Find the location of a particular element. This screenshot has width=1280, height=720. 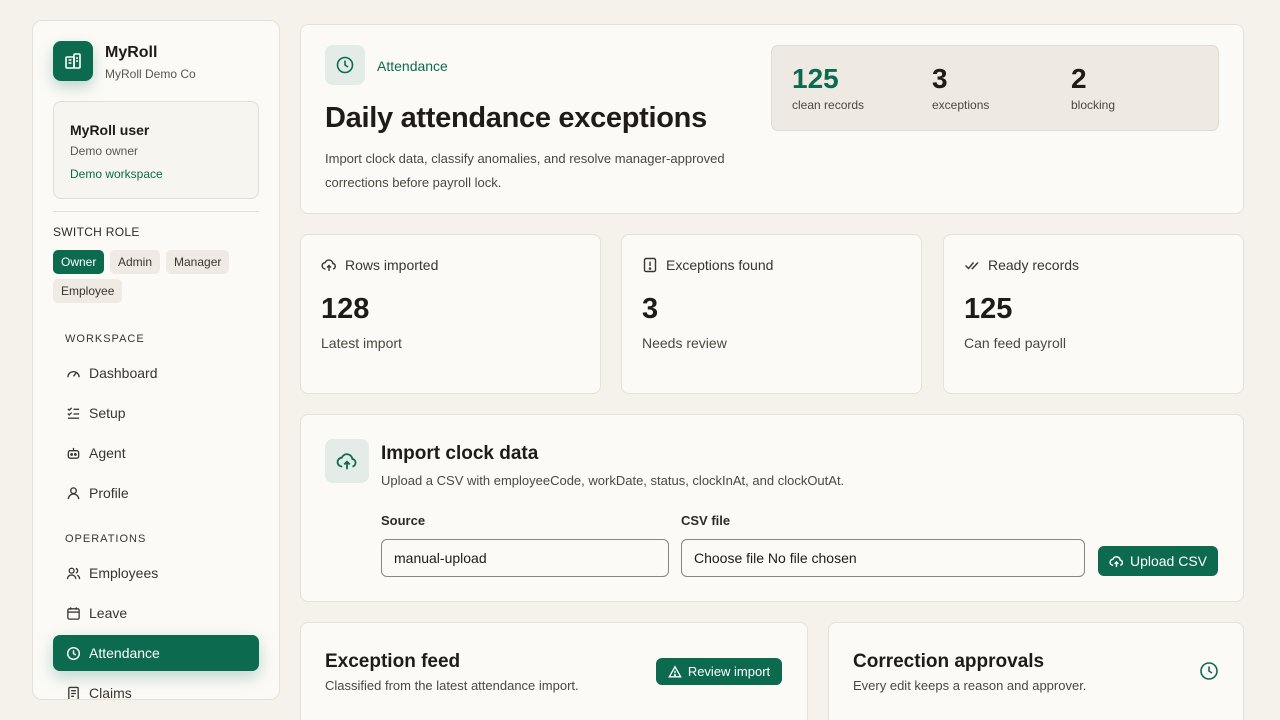

user-icon is located at coordinates (73, 493).